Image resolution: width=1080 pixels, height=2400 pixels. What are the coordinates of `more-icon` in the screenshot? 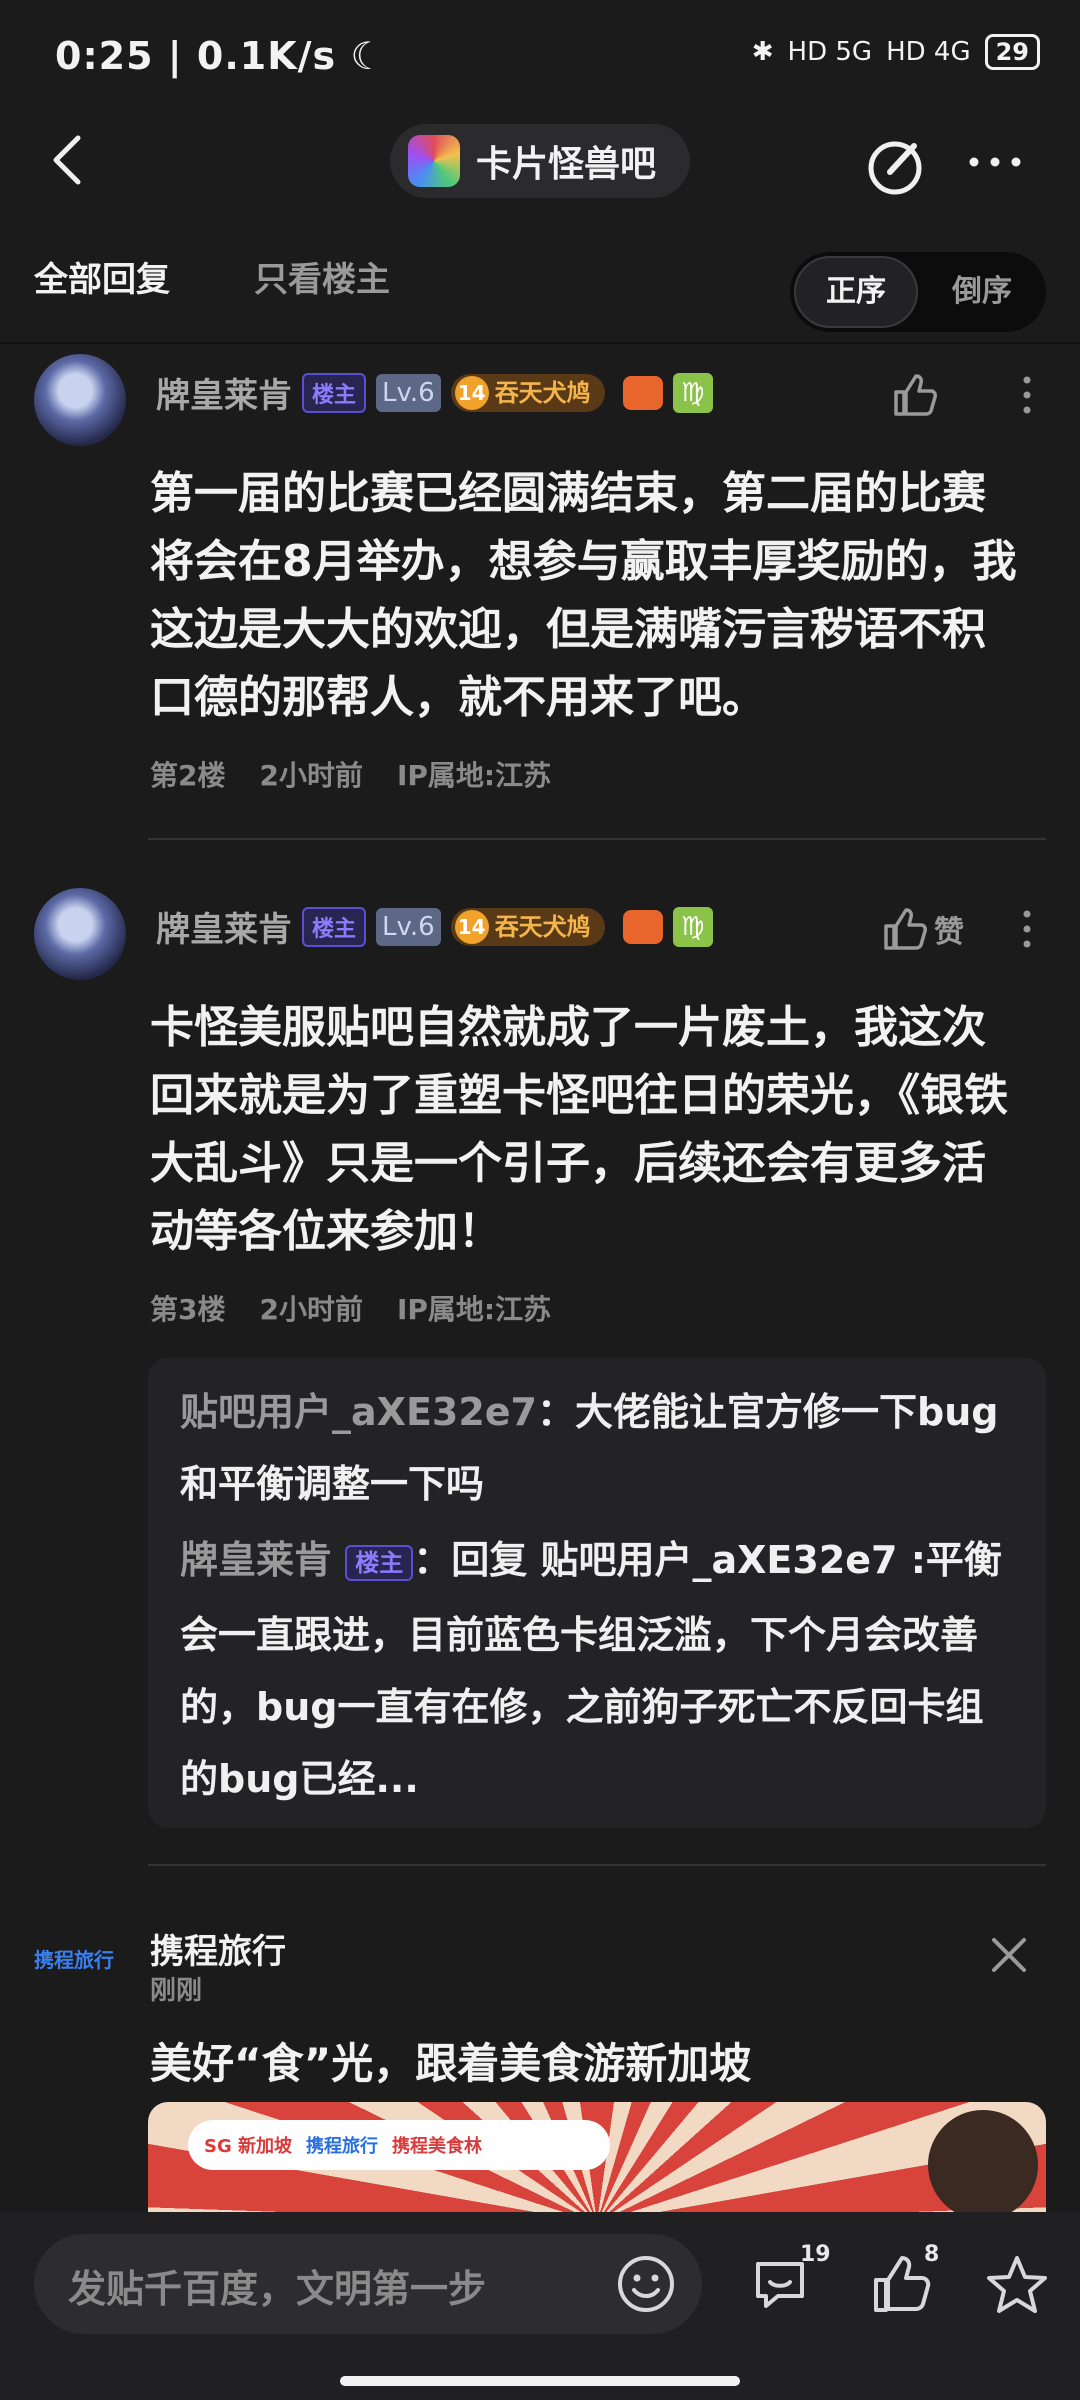 It's located at (995, 165).